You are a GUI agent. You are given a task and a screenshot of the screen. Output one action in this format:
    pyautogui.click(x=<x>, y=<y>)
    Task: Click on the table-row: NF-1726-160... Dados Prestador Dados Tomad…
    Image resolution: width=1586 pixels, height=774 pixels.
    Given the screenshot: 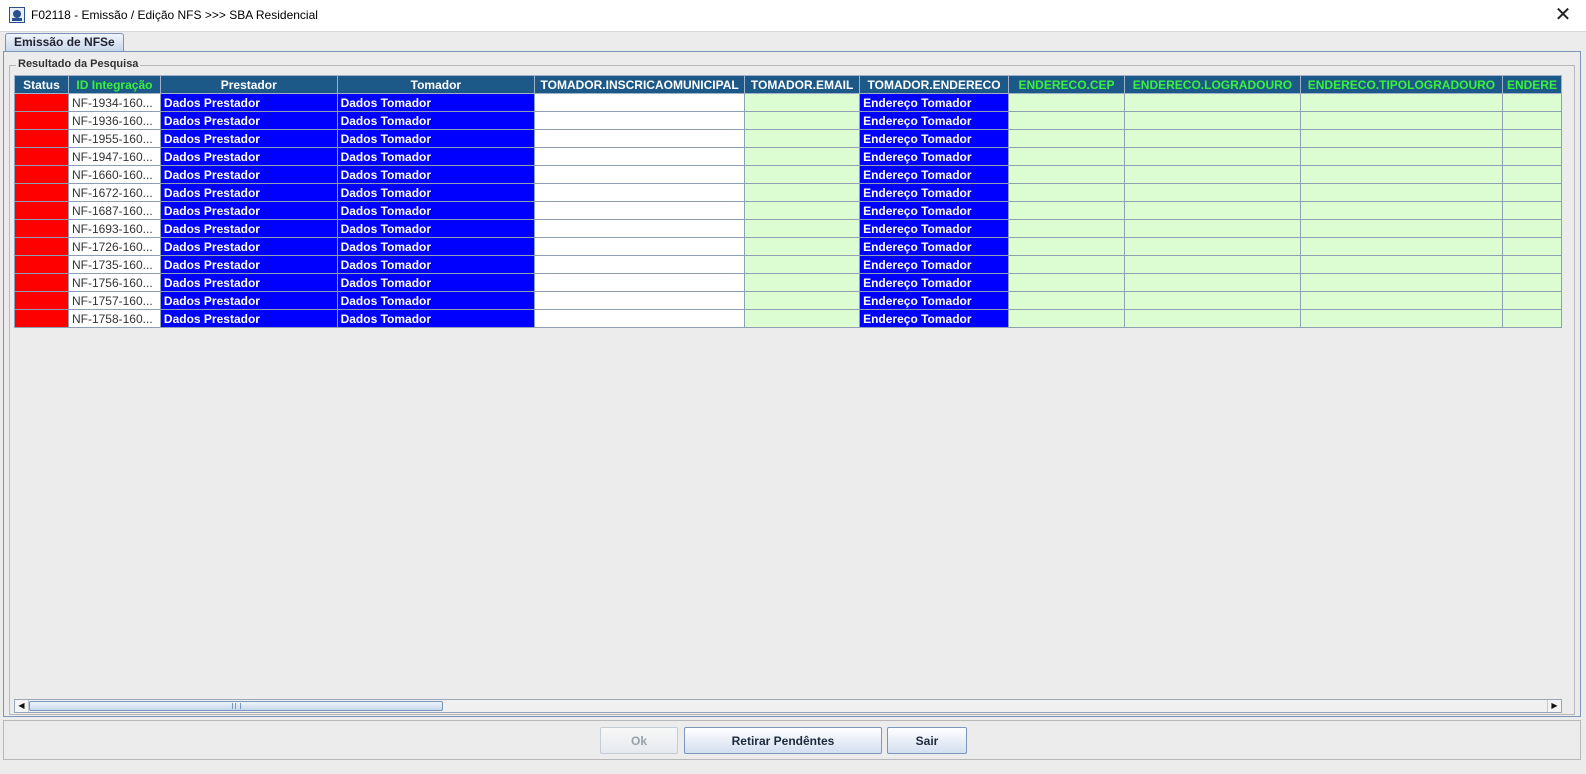 What is the action you would take?
    pyautogui.click(x=788, y=246)
    